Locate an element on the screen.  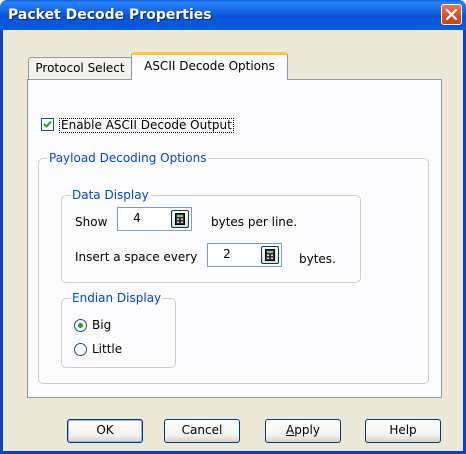
endian-big-radio is located at coordinates (80, 325).